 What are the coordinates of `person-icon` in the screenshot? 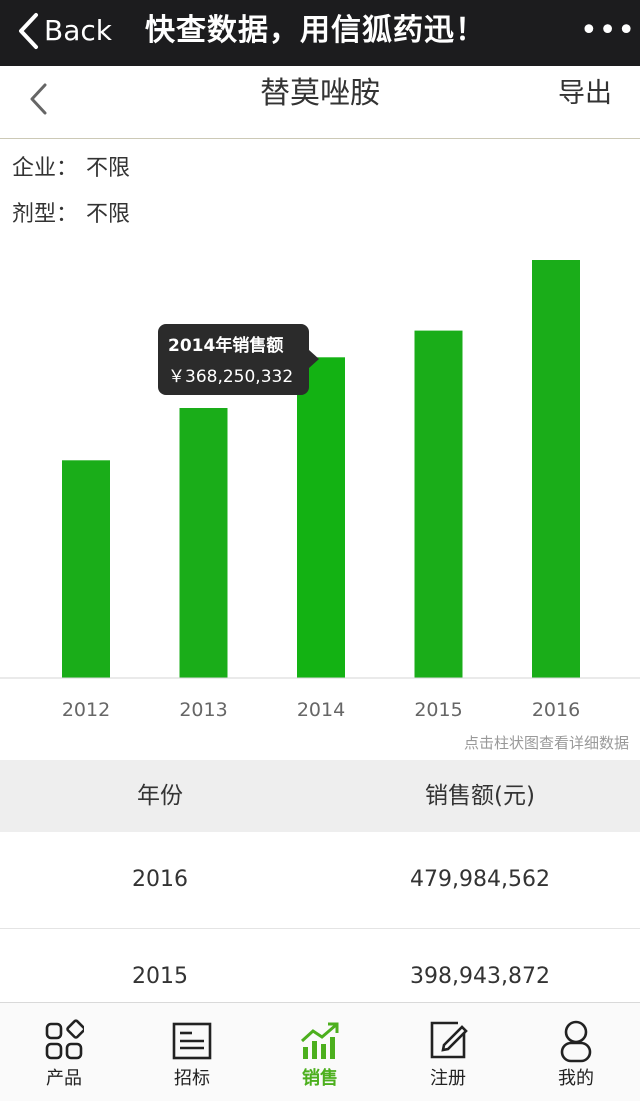 It's located at (576, 1041).